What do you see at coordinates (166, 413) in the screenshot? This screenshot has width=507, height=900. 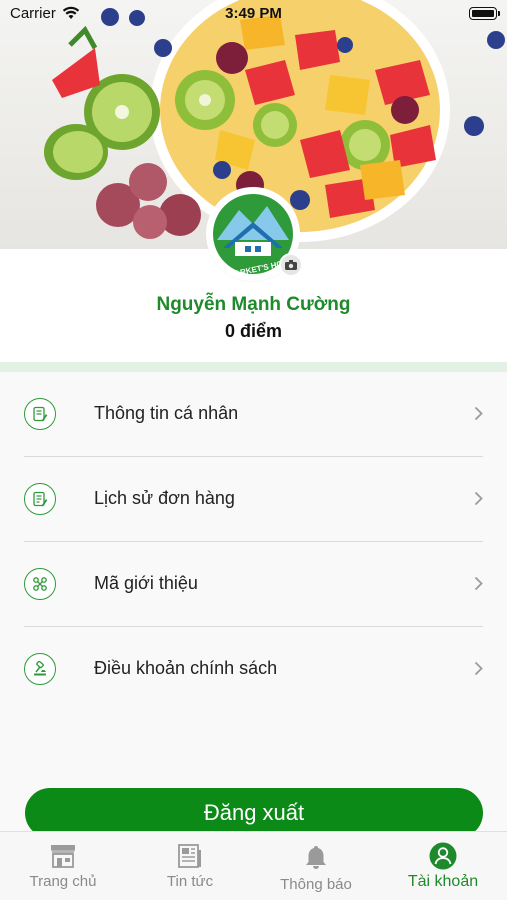 I see `menu-item-label: Thông tin cá nhân` at bounding box center [166, 413].